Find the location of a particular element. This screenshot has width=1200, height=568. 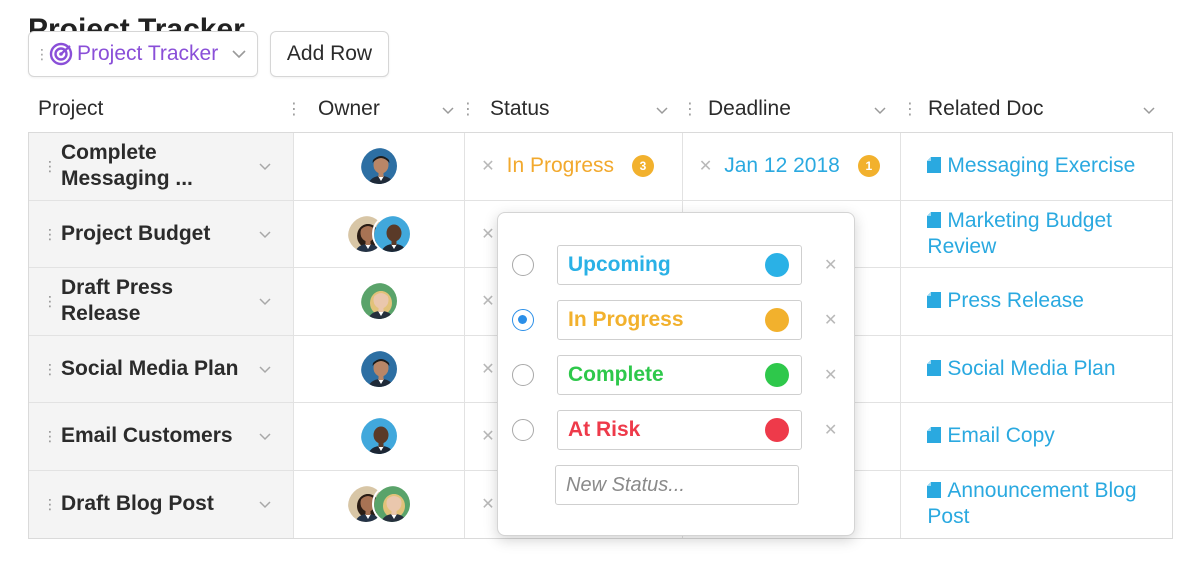

tracker-selector: ⋮ Project Tracker is located at coordinates (143, 54).